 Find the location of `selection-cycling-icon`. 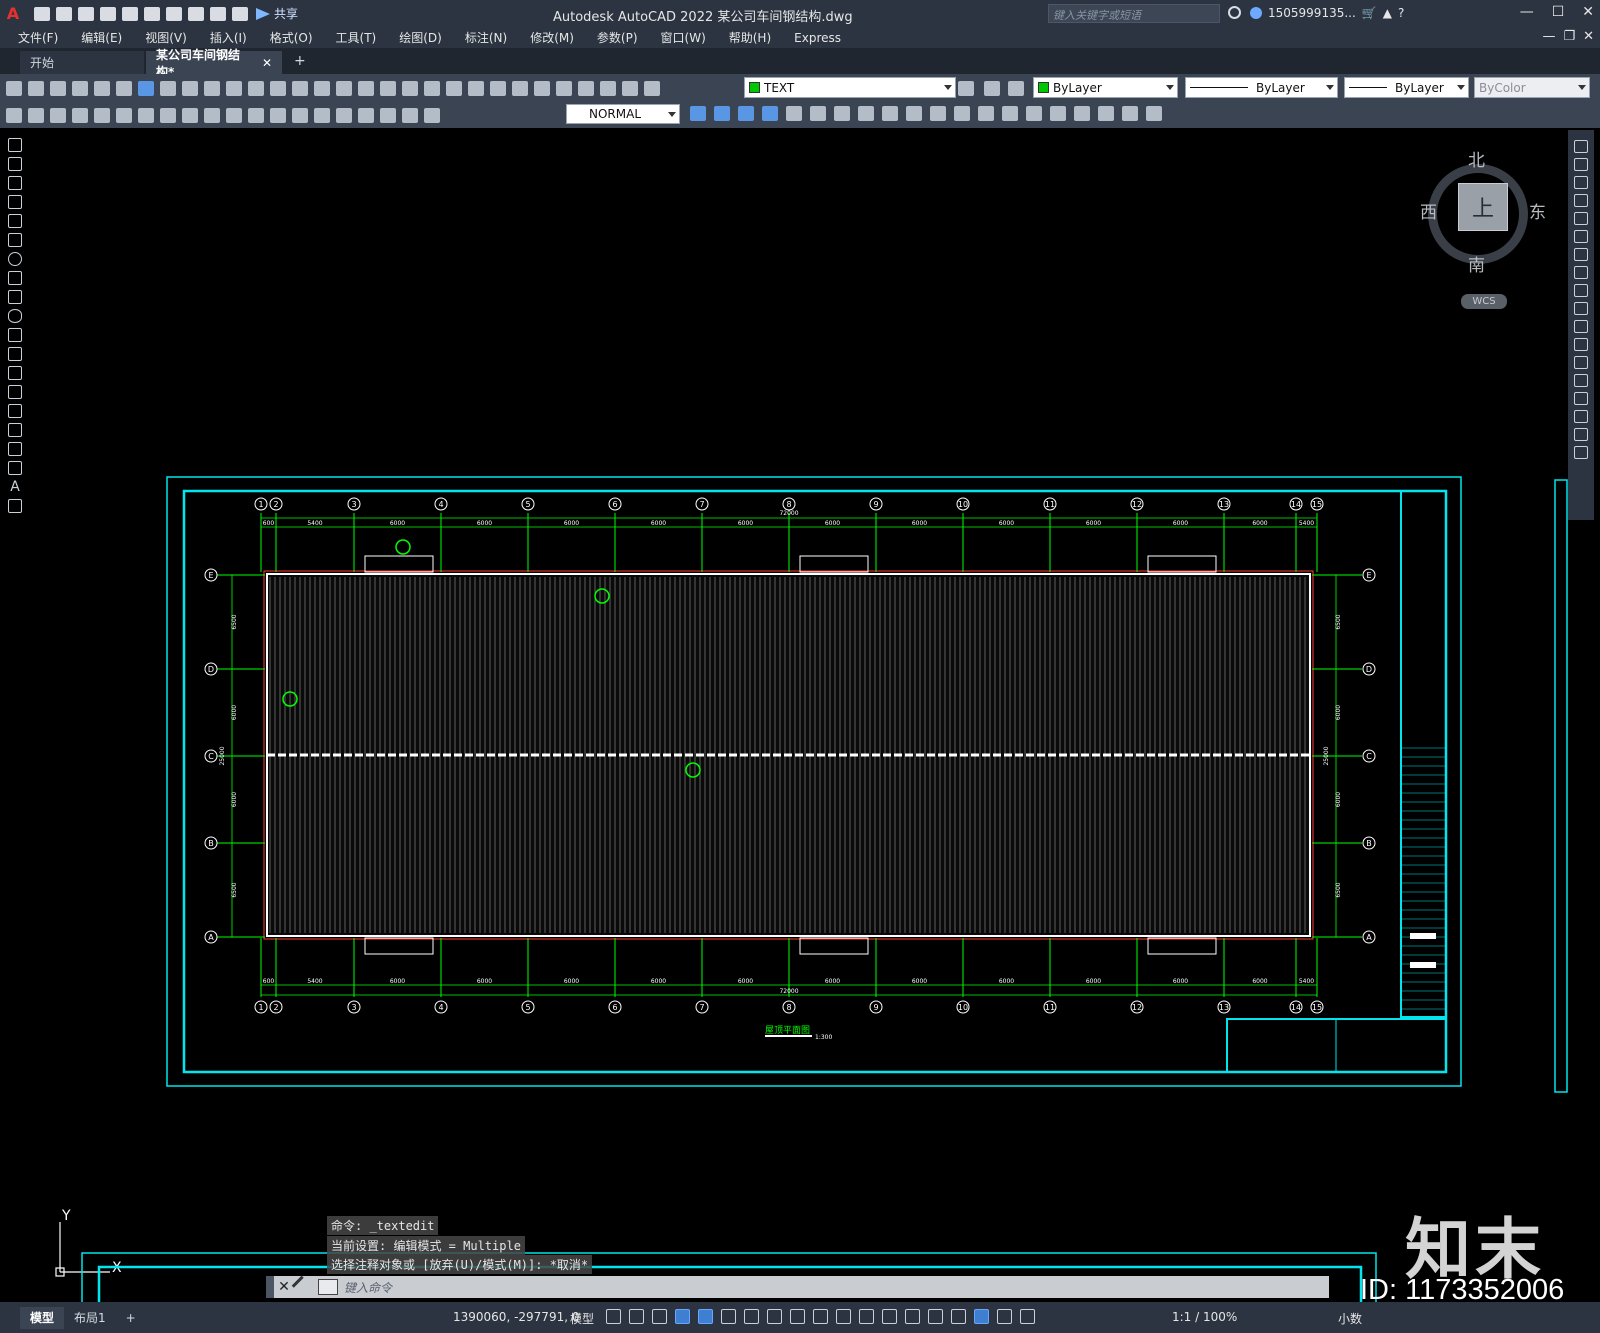

selection-cycling-icon is located at coordinates (866, 1316).